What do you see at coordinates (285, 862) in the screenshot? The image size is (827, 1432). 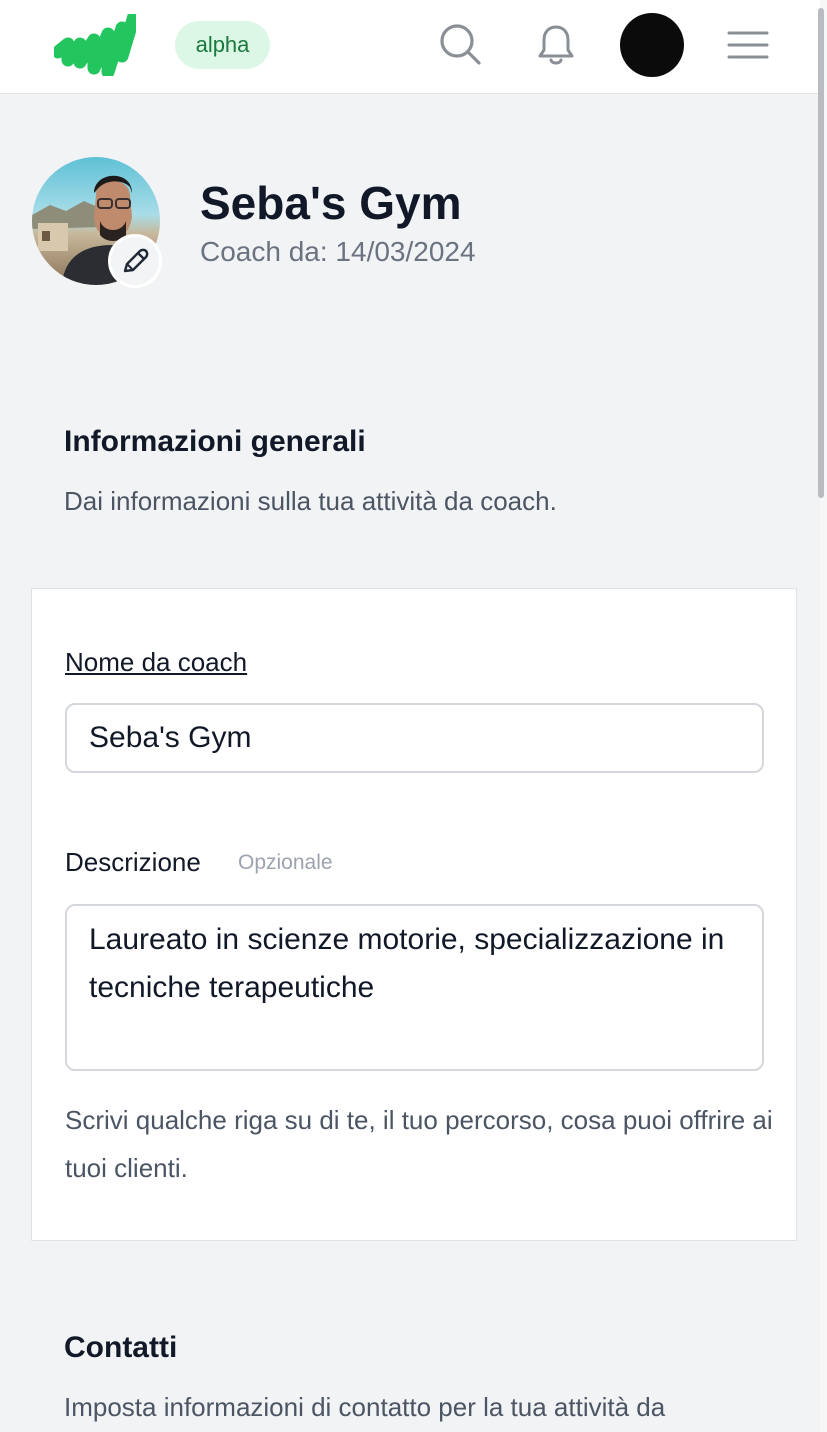 I see `optional-tag: Opzionale` at bounding box center [285, 862].